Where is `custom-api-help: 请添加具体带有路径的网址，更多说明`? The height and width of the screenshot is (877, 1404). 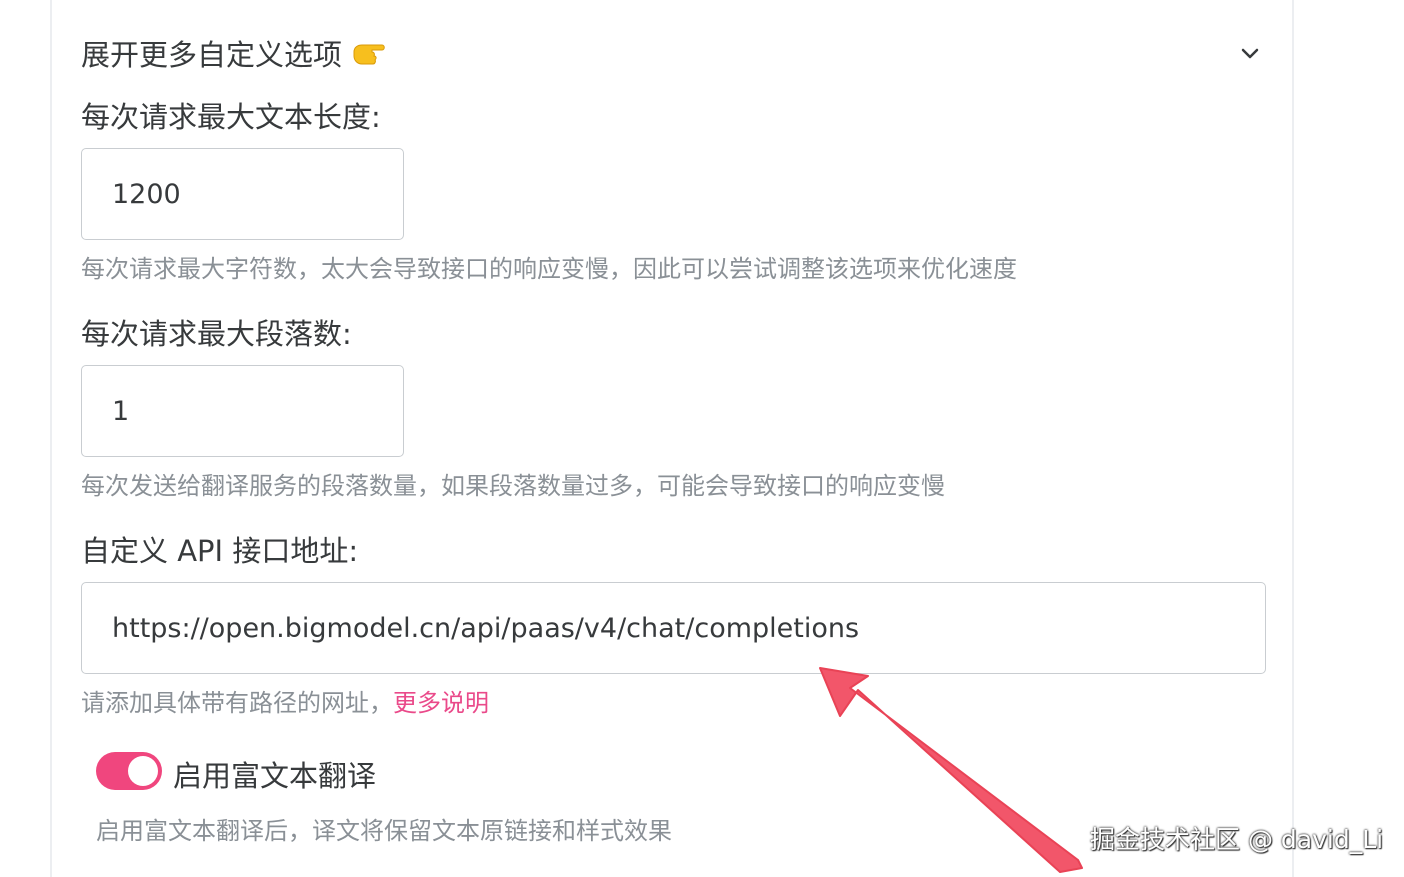
custom-api-help: 请添加具体带有路径的网址，更多说明 is located at coordinates (285, 700).